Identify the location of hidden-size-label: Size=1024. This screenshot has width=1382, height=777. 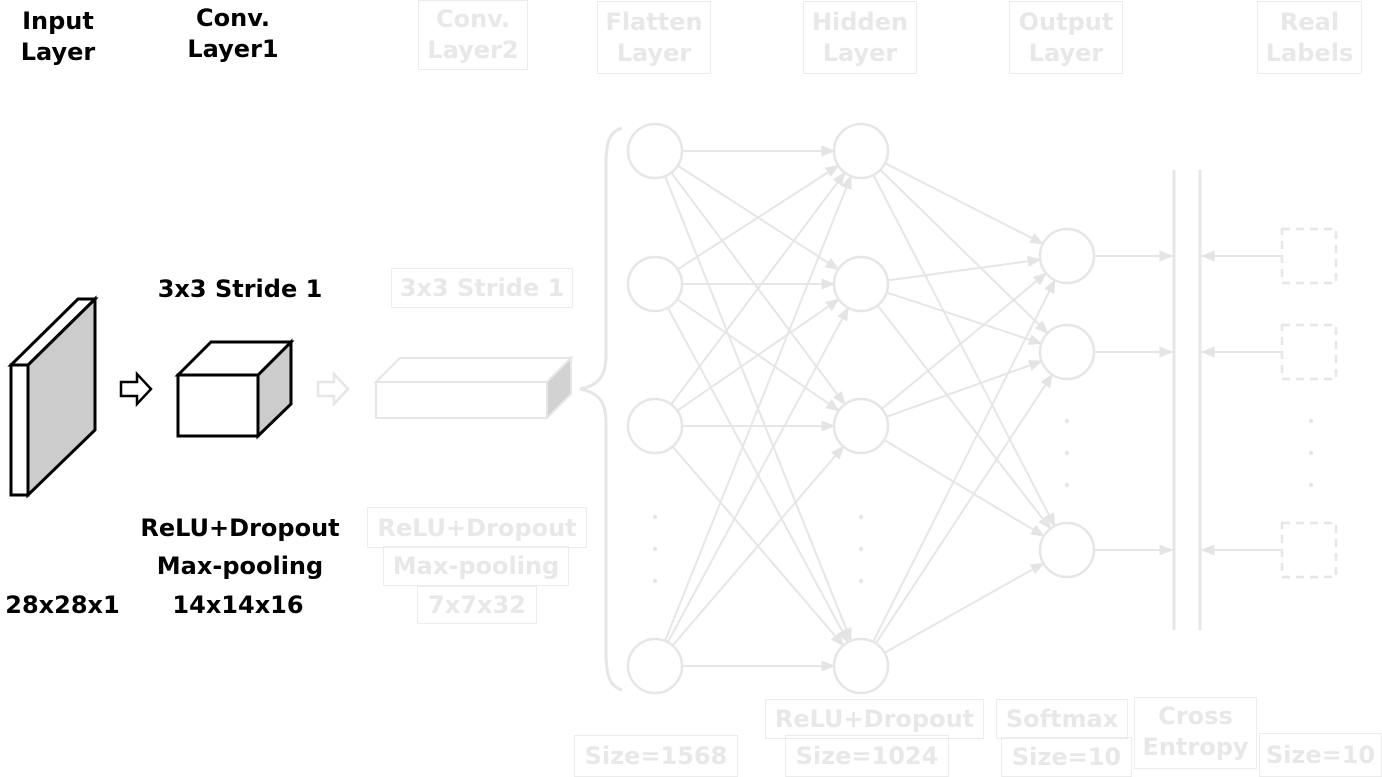
(867, 756).